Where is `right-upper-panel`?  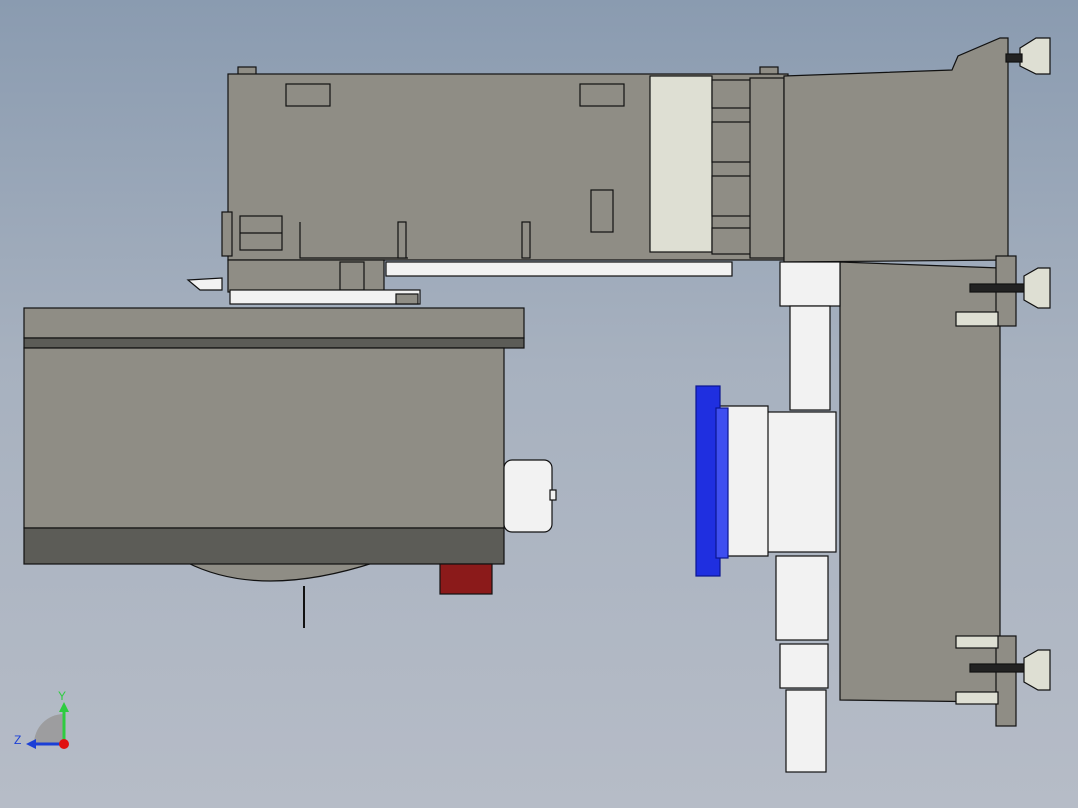 right-upper-panel is located at coordinates (917, 150).